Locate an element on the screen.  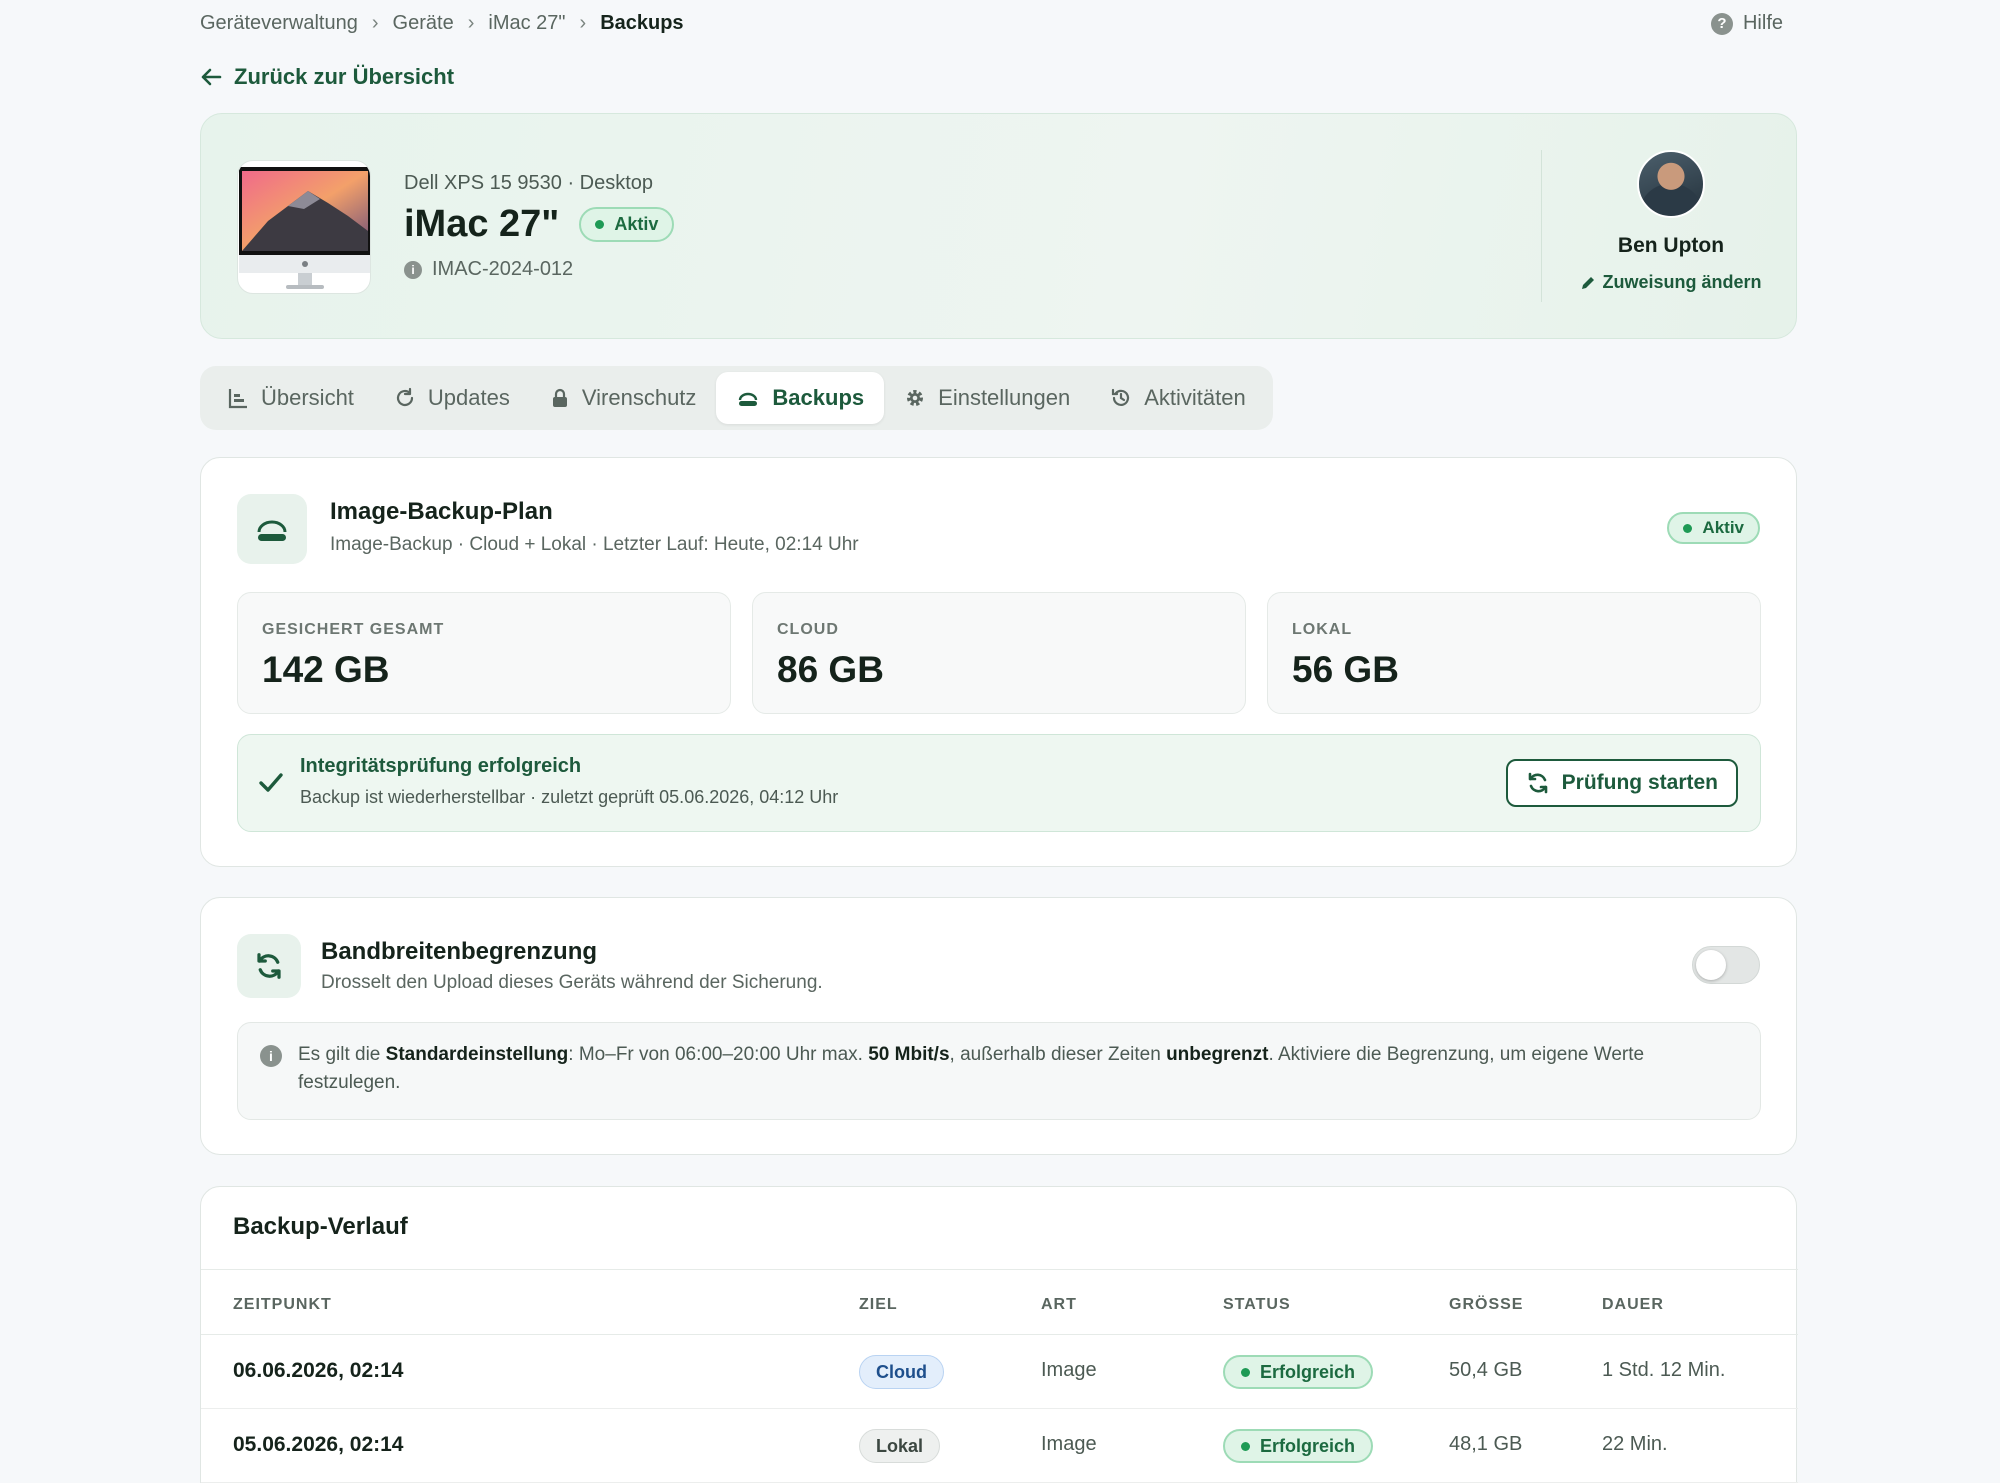
stat-total: GESICHERT GESAMT 142 GB is located at coordinates (484, 653).